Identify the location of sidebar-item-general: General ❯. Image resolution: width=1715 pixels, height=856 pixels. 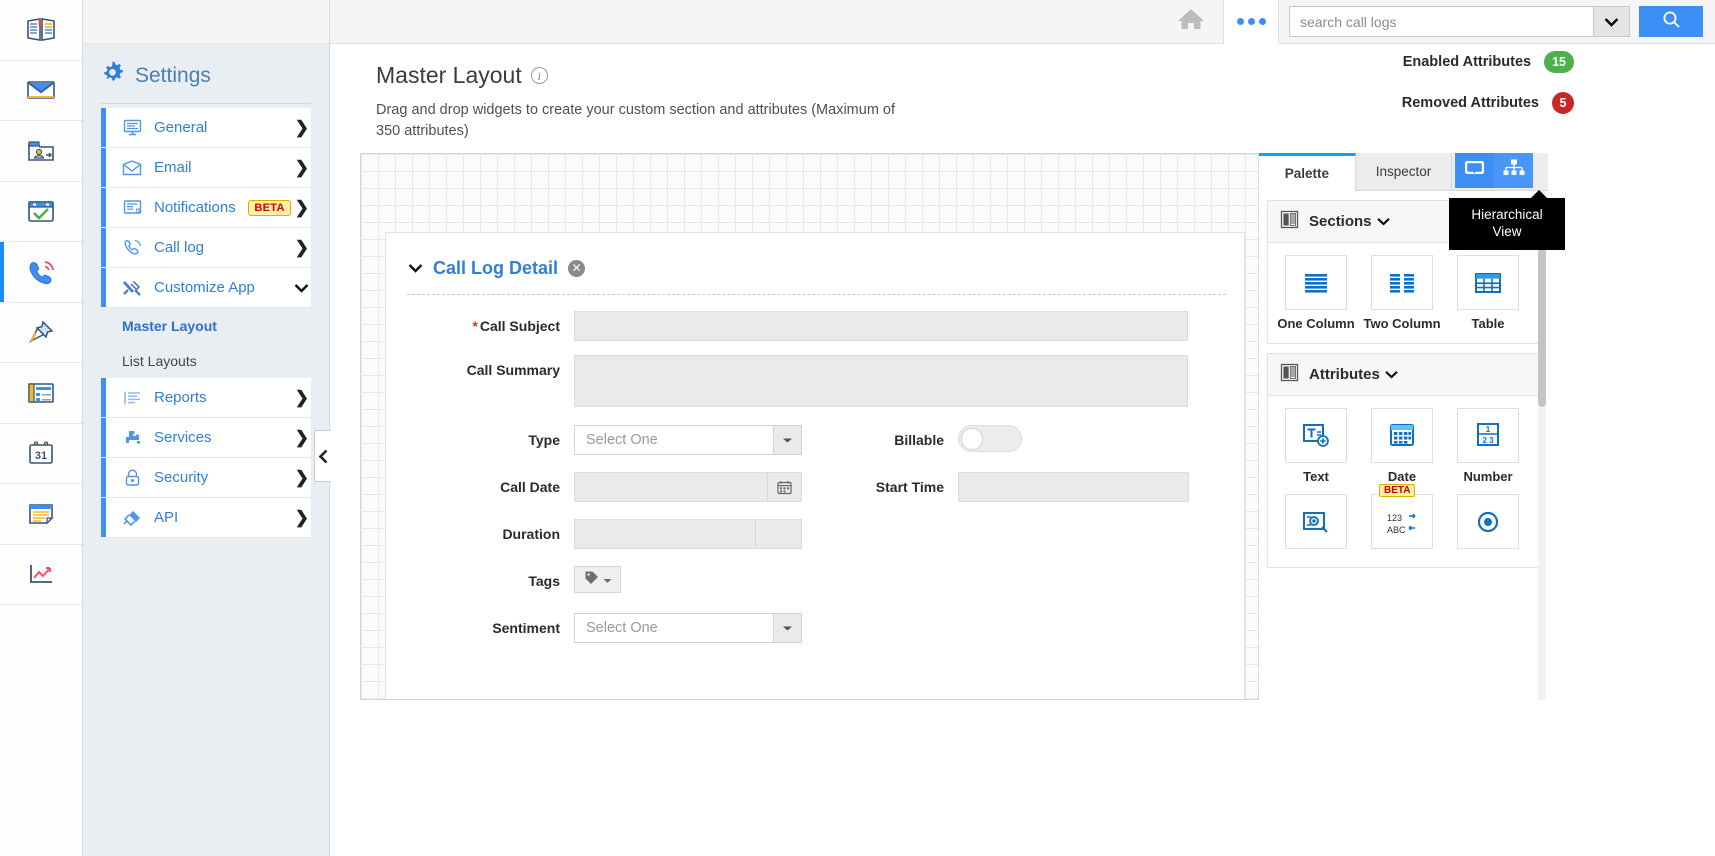
(206, 128).